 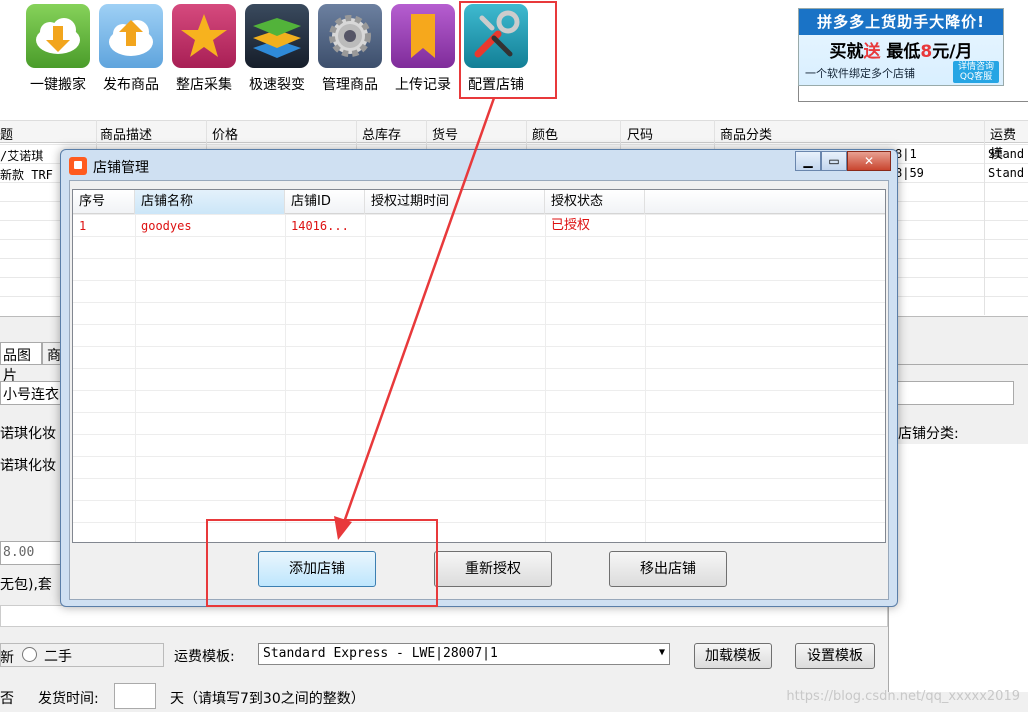 What do you see at coordinates (28, 434) in the screenshot?
I see `brand-text-1: 诺琪化妆` at bounding box center [28, 434].